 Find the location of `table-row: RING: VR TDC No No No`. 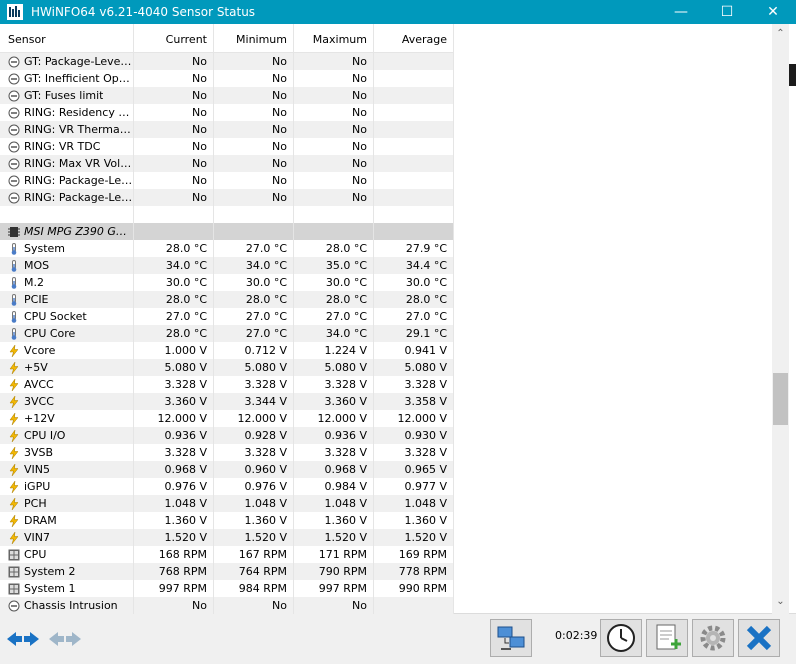

table-row: RING: VR TDC No No No is located at coordinates (227, 146).